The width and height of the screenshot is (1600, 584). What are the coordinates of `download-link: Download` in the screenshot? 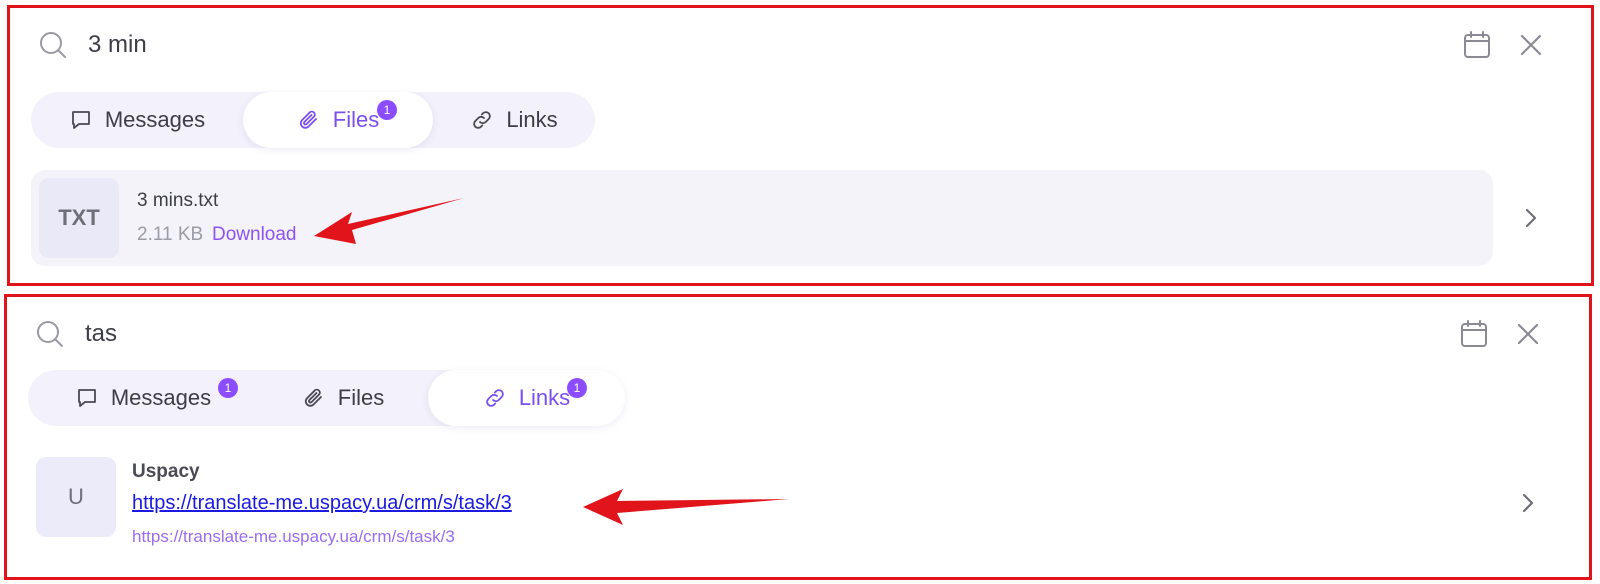 It's located at (254, 235).